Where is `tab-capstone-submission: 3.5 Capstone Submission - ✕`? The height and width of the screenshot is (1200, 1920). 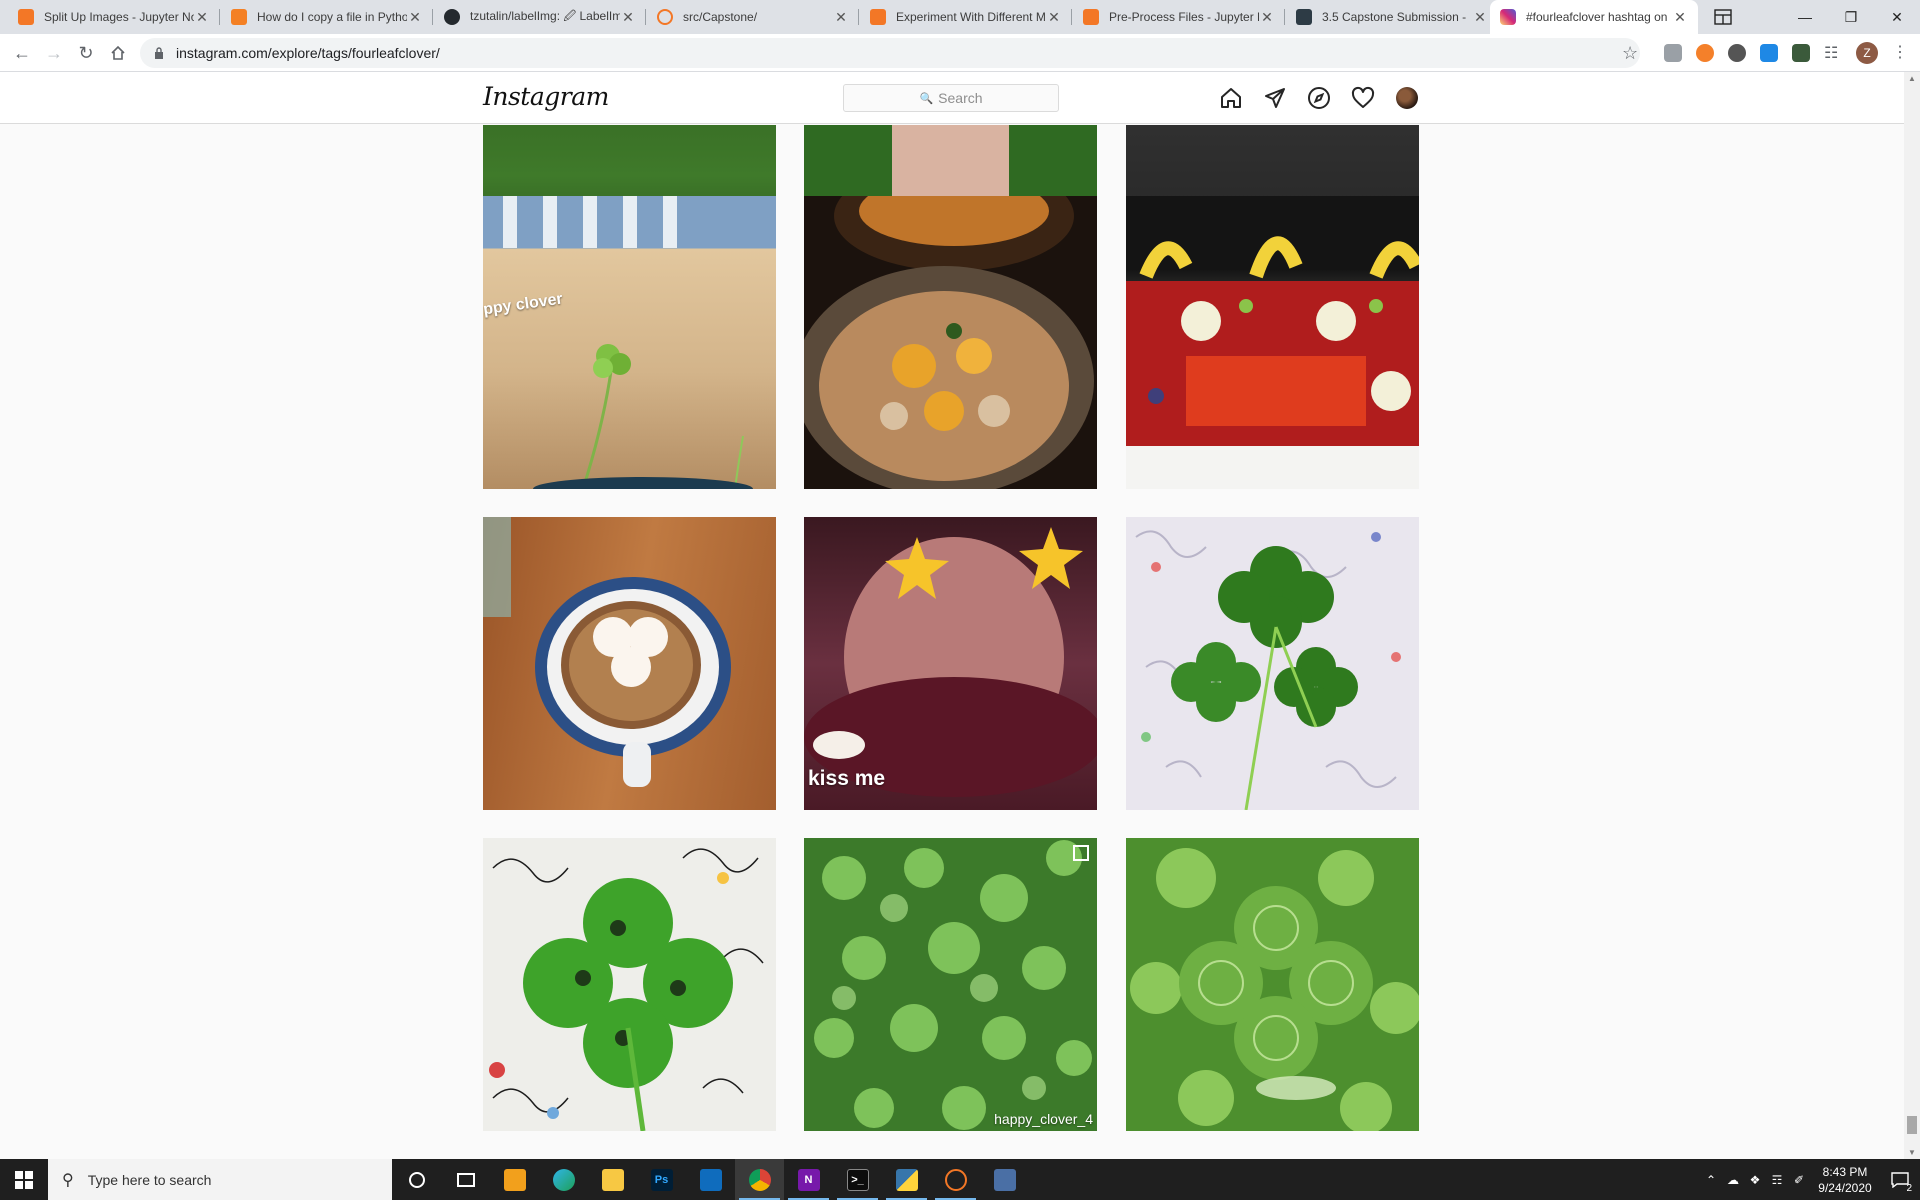
tab-capstone-submission: 3.5 Capstone Submission - ✕ is located at coordinates (1392, 17).